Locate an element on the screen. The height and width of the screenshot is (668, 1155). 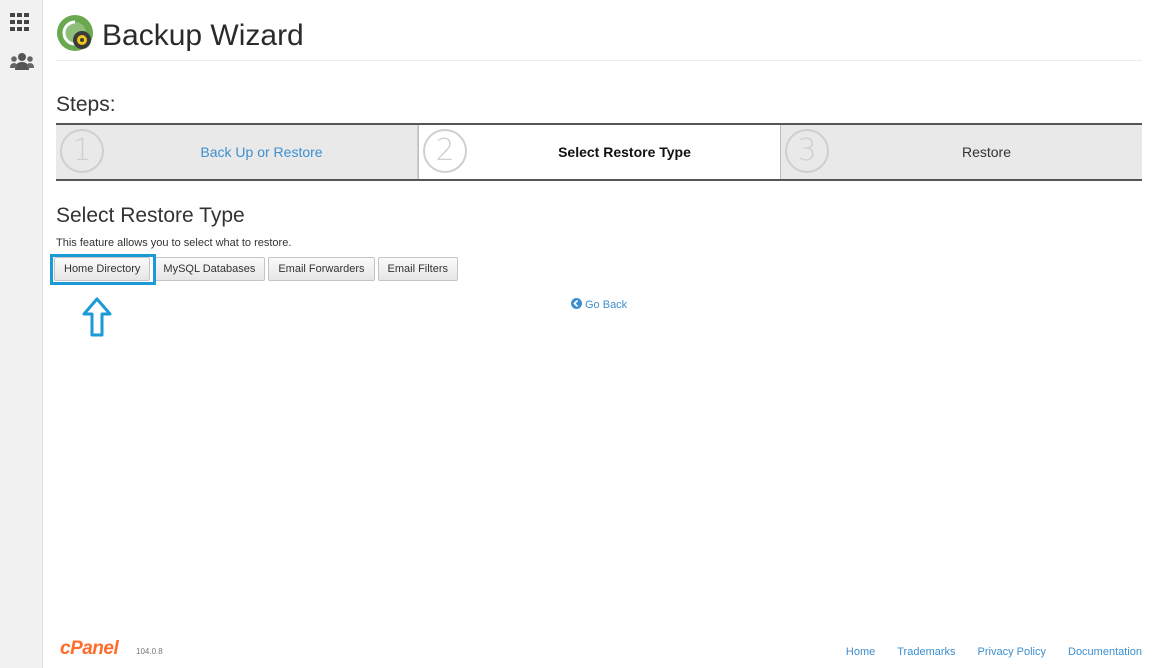
footer-link-trademarks: Trademarks is located at coordinates (926, 652).